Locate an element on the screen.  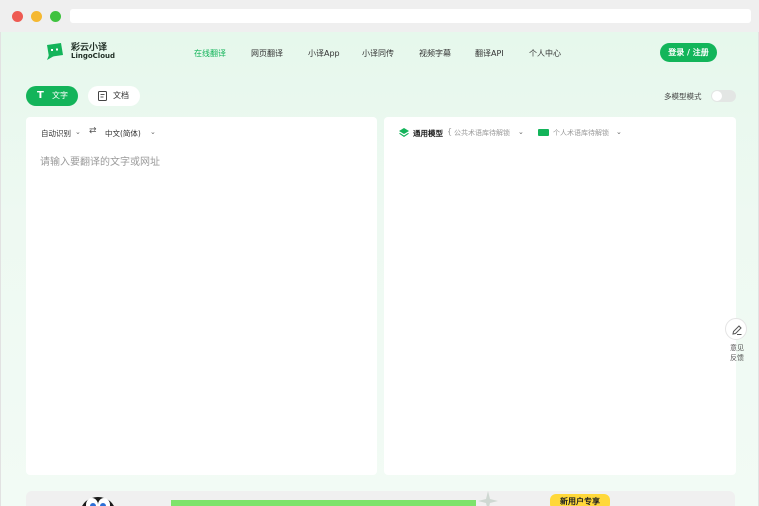
tab-document: 文档 is located at coordinates (114, 96).